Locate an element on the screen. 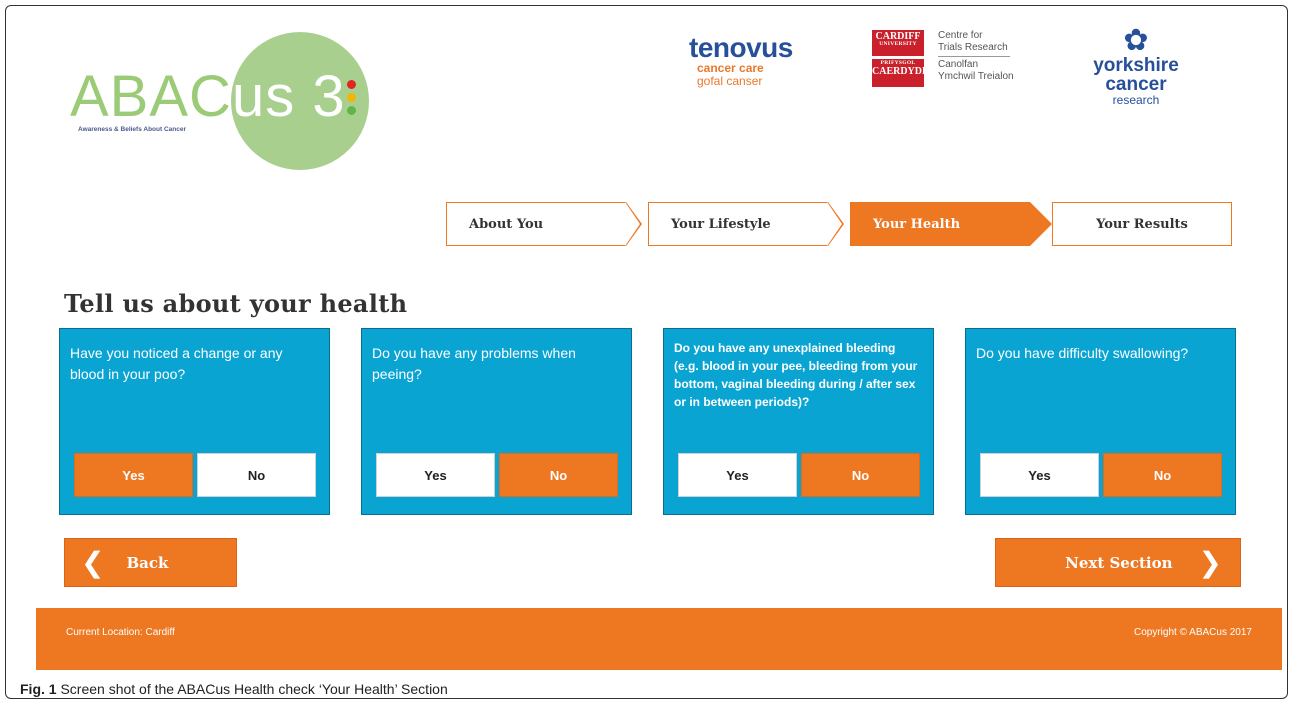 Image resolution: width=1293 pixels, height=704 pixels. yorkshire-cancer-logo: ✿ yorkshire cancer research is located at coordinates (1136, 66).